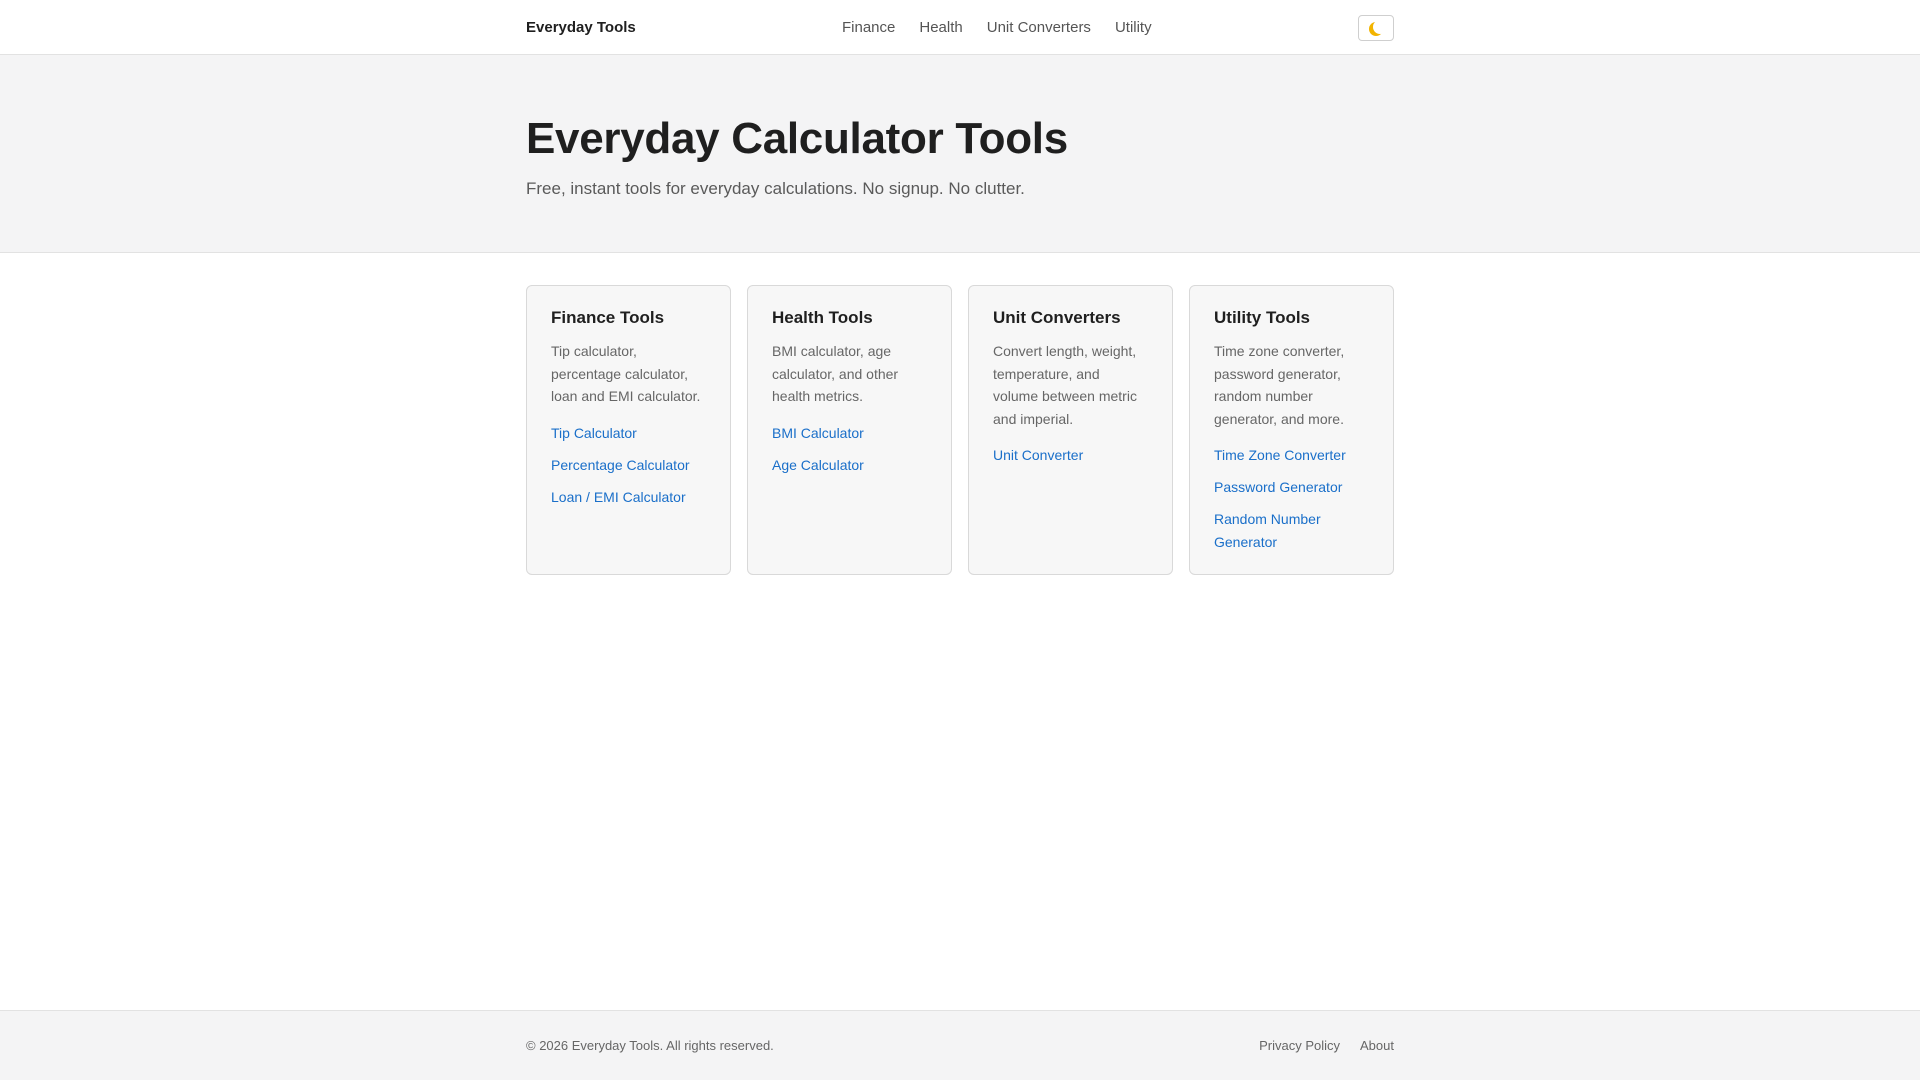 This screenshot has height=1080, width=1920. What do you see at coordinates (608, 317) in the screenshot?
I see `card-title: Finance Tools` at bounding box center [608, 317].